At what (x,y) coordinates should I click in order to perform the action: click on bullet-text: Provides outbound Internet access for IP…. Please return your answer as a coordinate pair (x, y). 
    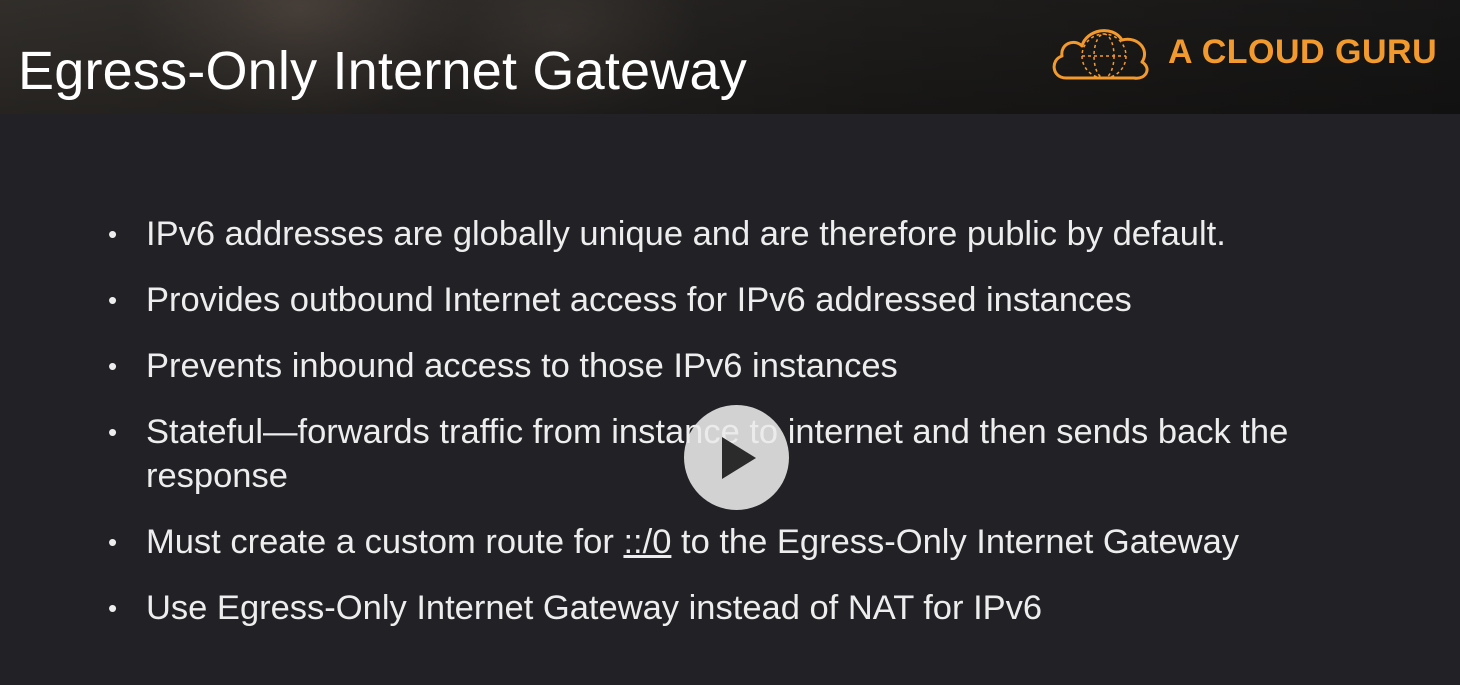
    Looking at the image, I should click on (639, 300).